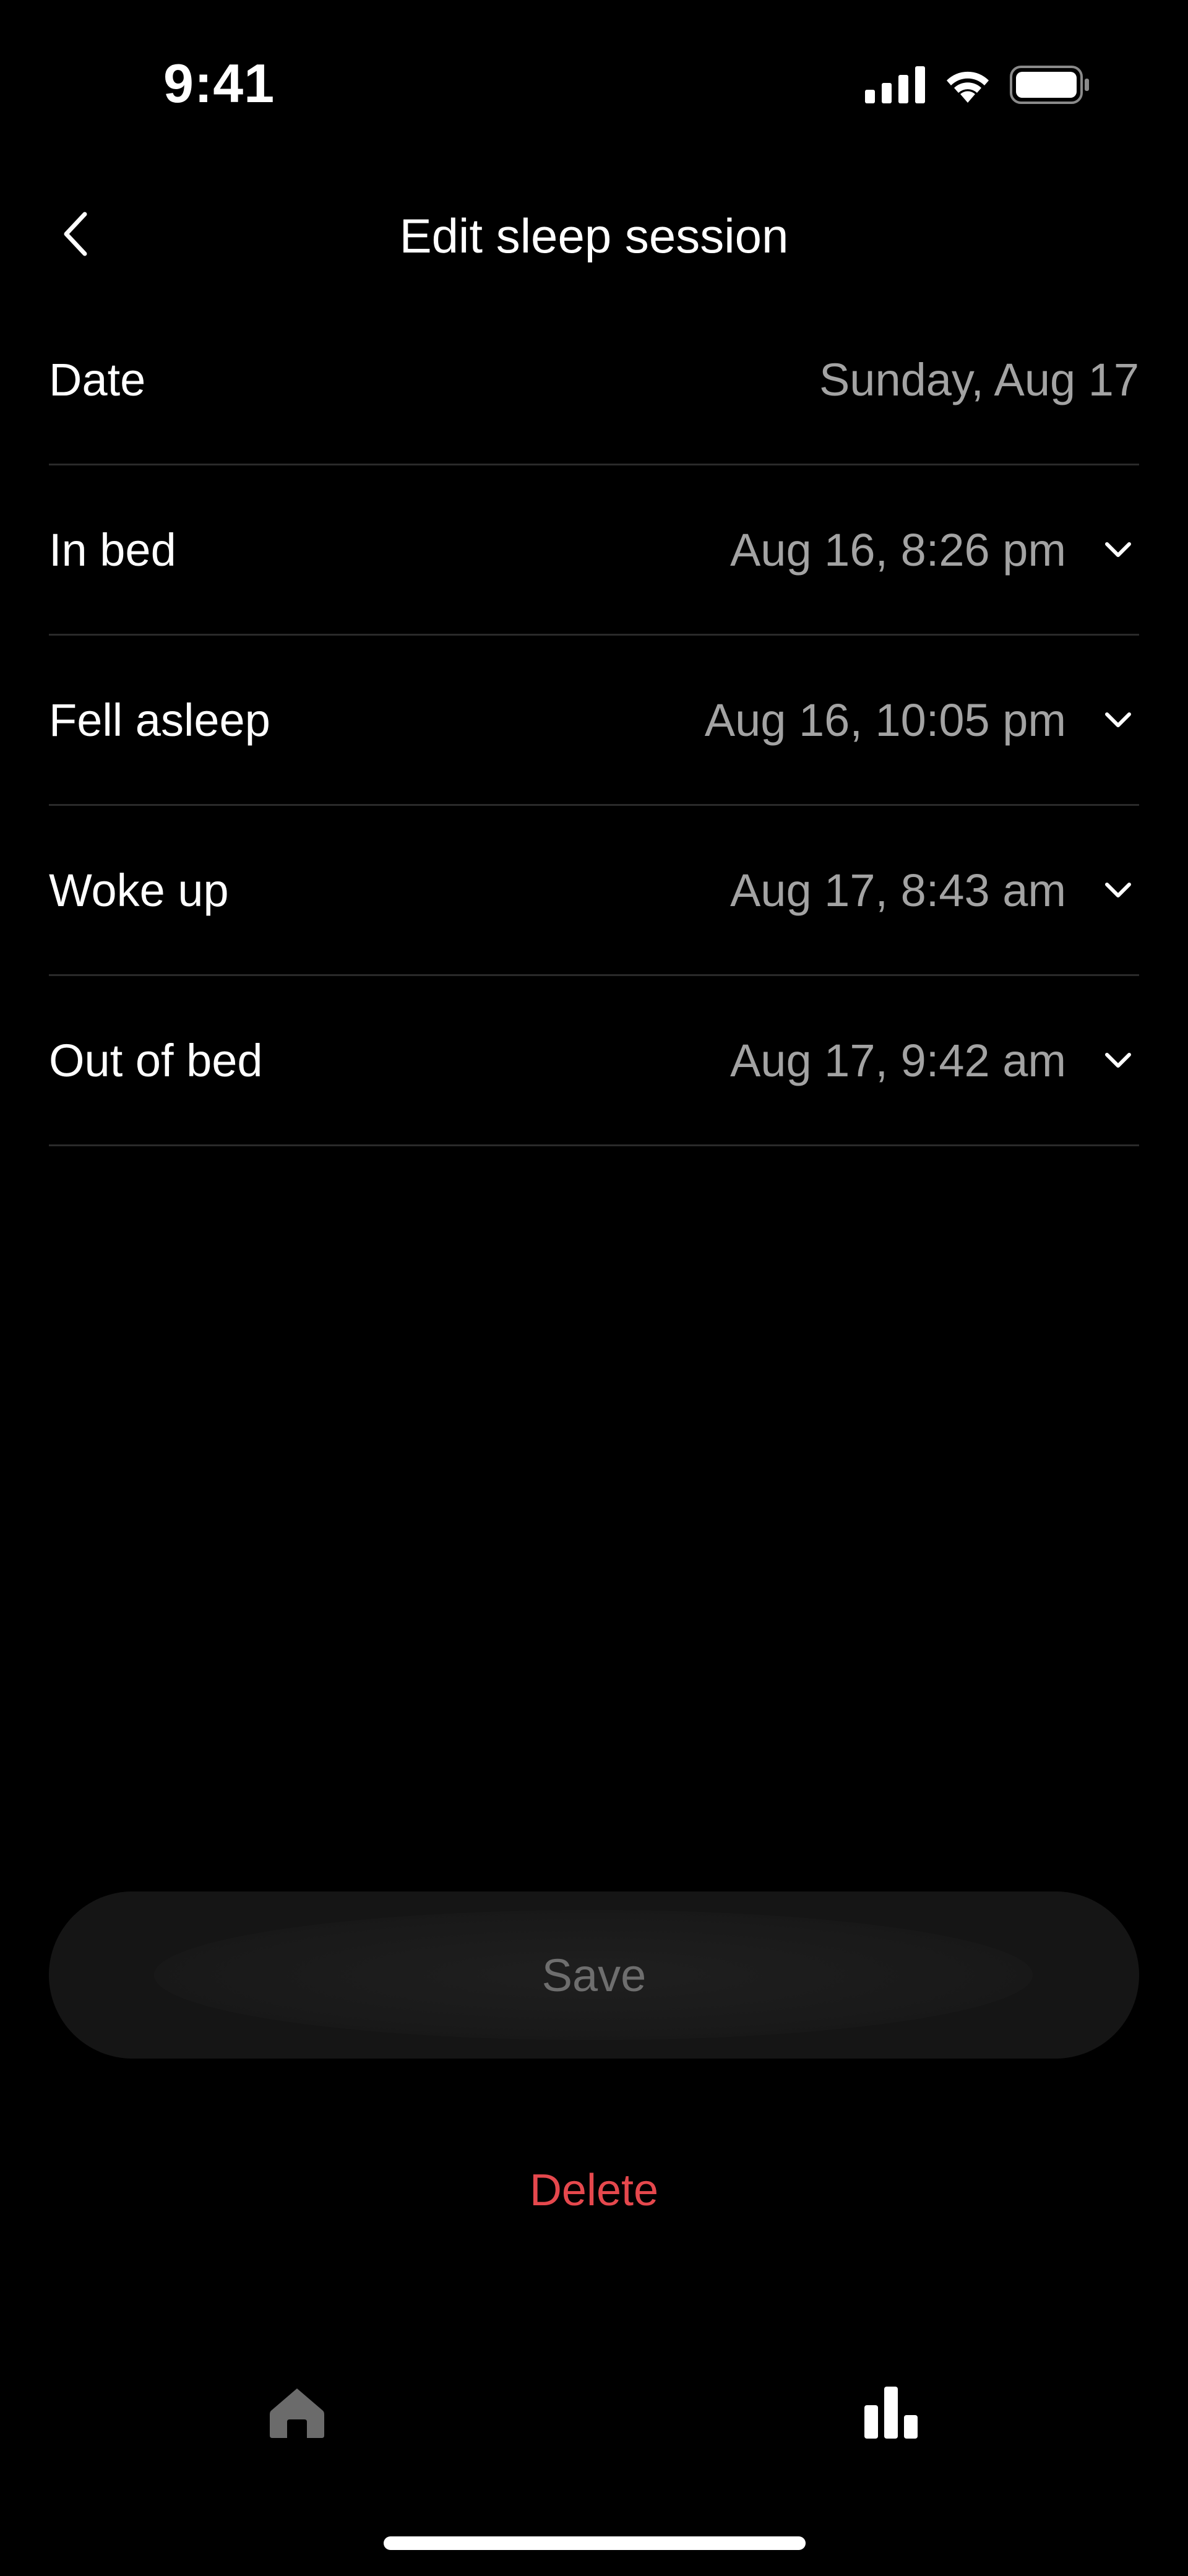  What do you see at coordinates (219, 83) in the screenshot?
I see `status-time: 9:41` at bounding box center [219, 83].